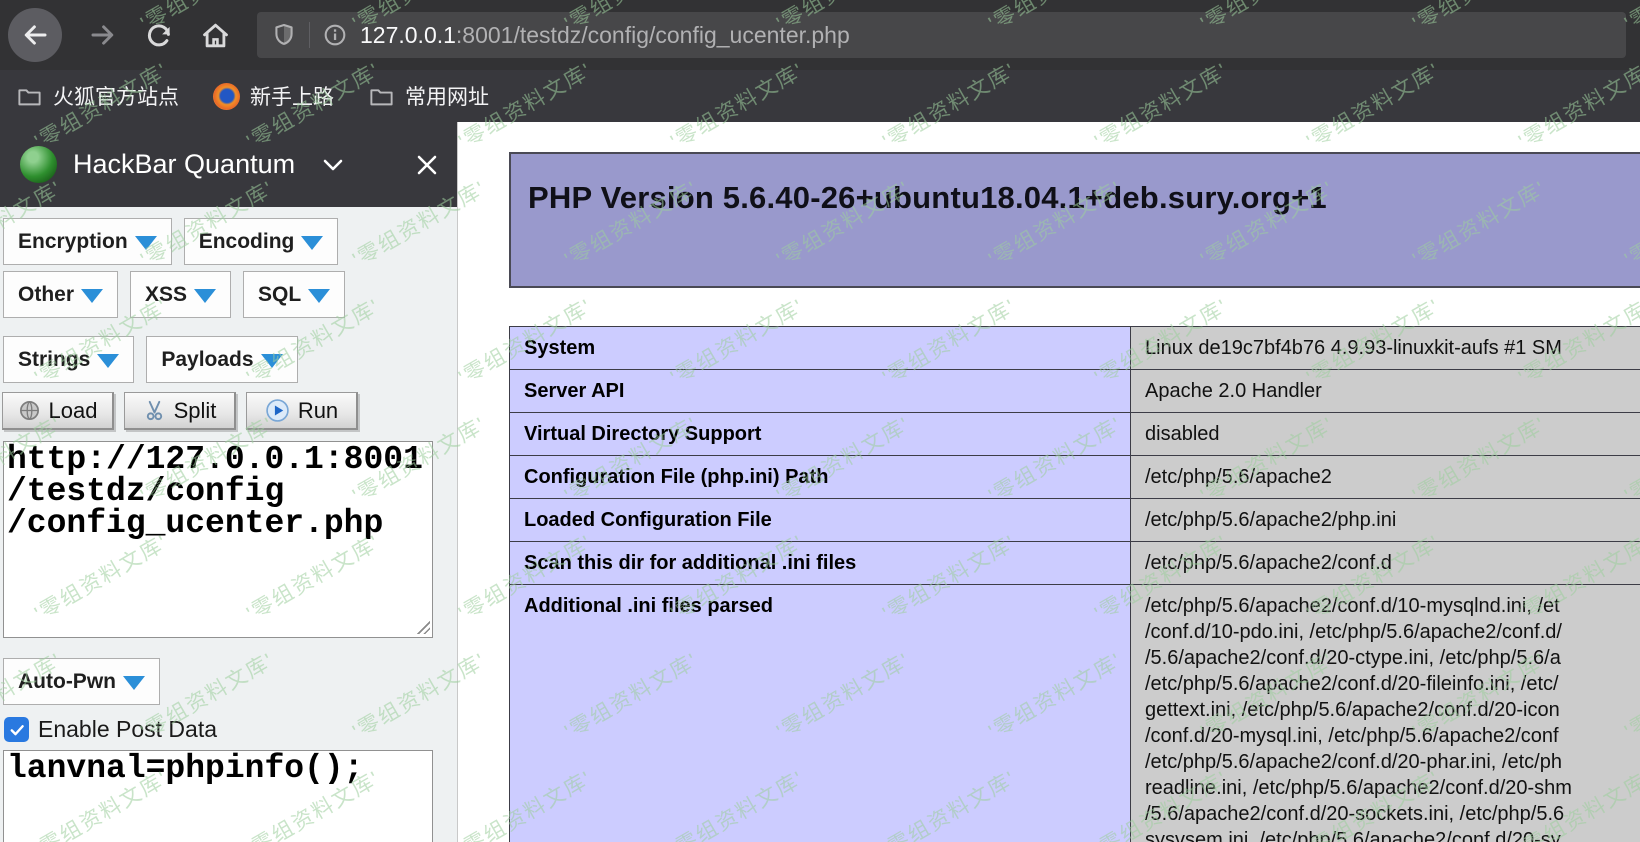  Describe the element at coordinates (652, 34) in the screenshot. I see `url-path: :8001/testdz/config/config_ucenter.php` at that location.